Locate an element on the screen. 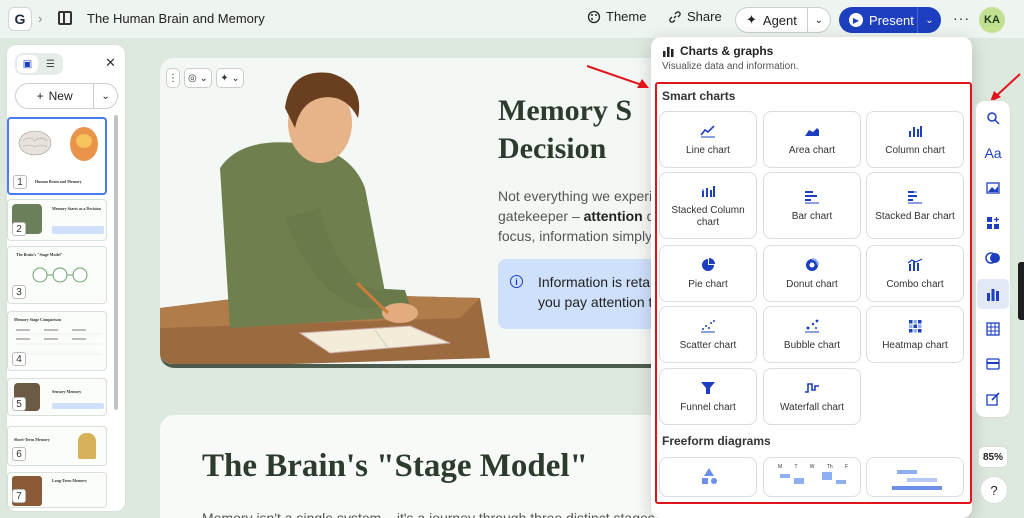 The height and width of the screenshot is (518, 1024). theme-label: Theme is located at coordinates (626, 16).